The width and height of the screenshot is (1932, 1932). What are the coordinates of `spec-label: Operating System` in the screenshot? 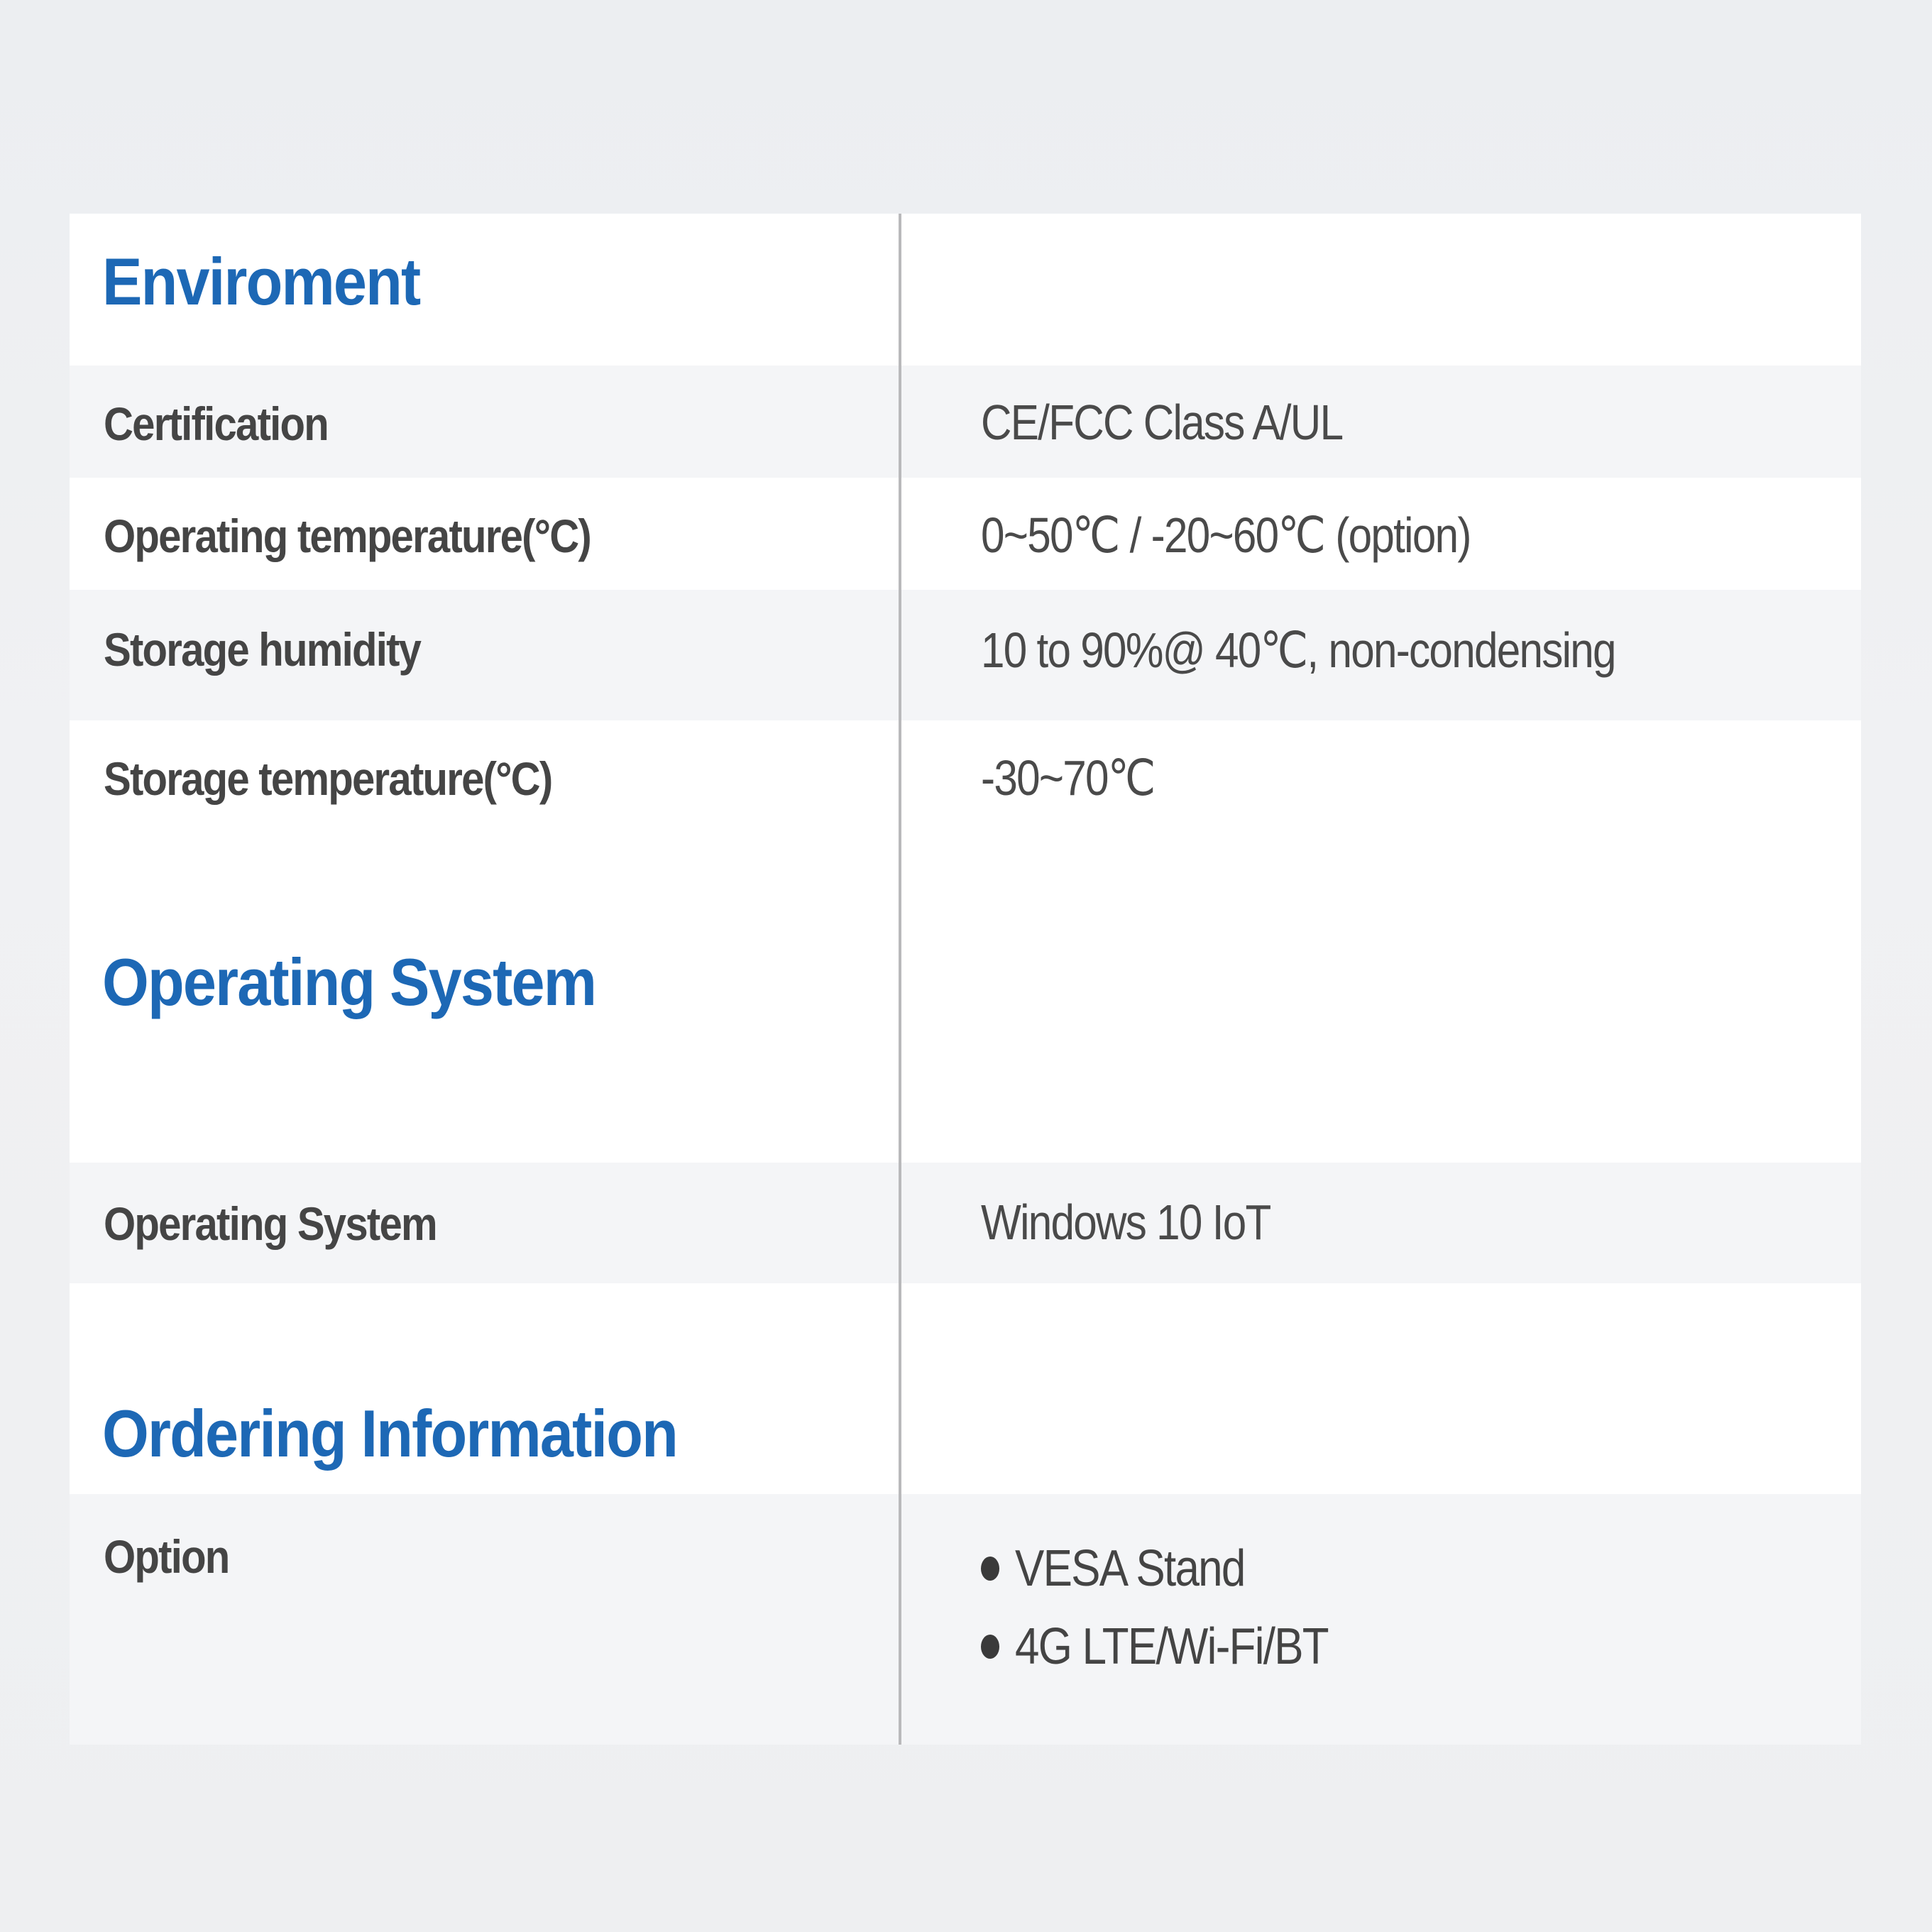 It's located at (271, 1223).